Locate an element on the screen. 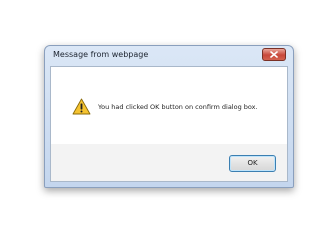  warning-icon is located at coordinates (81, 106).